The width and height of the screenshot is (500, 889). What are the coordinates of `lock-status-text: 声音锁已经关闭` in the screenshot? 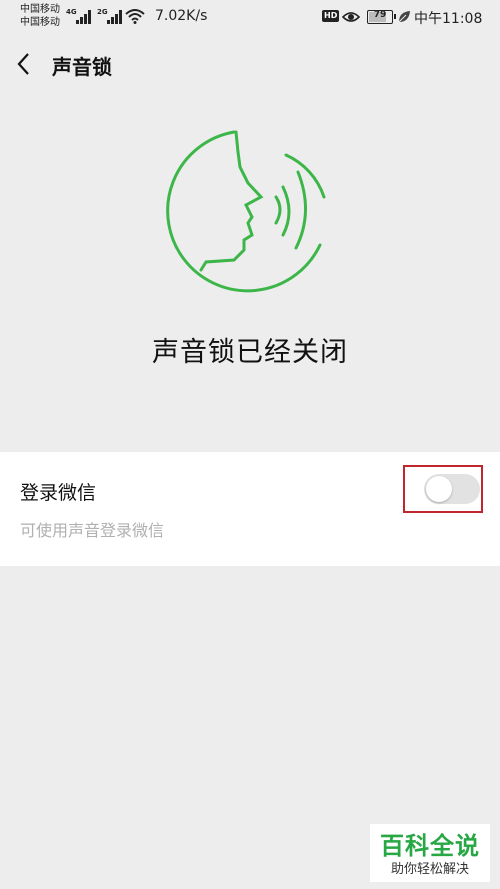 It's located at (250, 352).